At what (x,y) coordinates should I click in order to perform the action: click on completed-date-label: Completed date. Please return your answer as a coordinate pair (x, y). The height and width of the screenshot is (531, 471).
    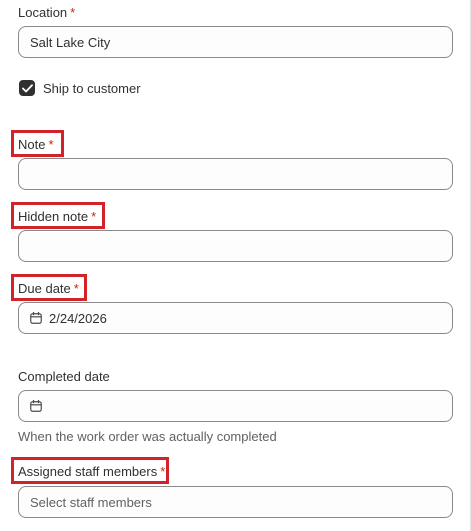
    Looking at the image, I should click on (64, 377).